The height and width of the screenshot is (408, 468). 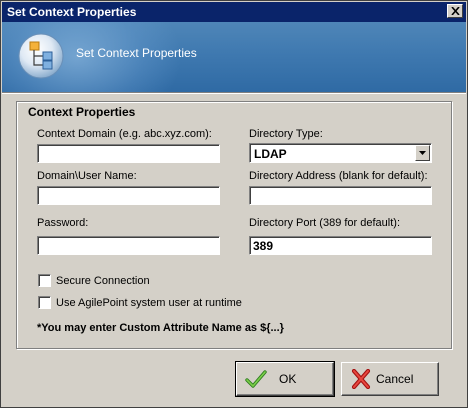 I want to click on directory-address-label: Directory Address (blank for default):, so click(x=338, y=176).